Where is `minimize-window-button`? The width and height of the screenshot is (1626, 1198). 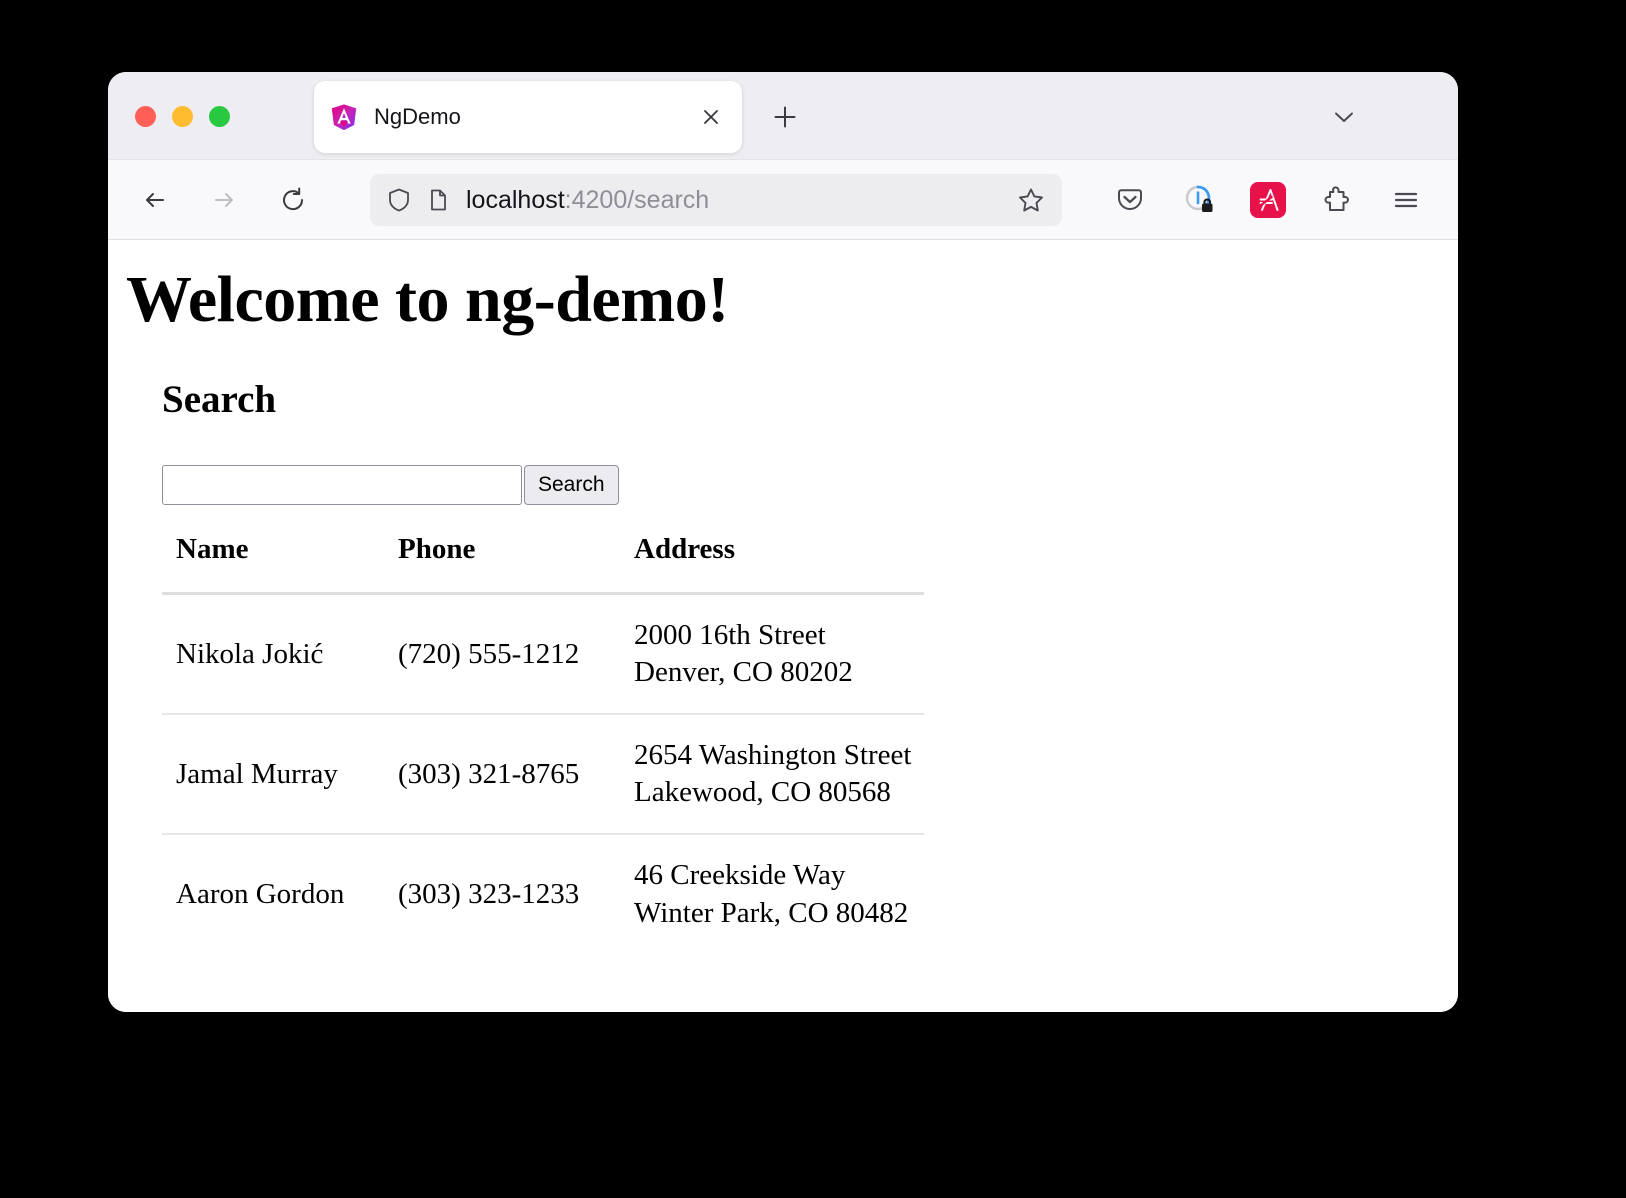 minimize-window-button is located at coordinates (182, 116).